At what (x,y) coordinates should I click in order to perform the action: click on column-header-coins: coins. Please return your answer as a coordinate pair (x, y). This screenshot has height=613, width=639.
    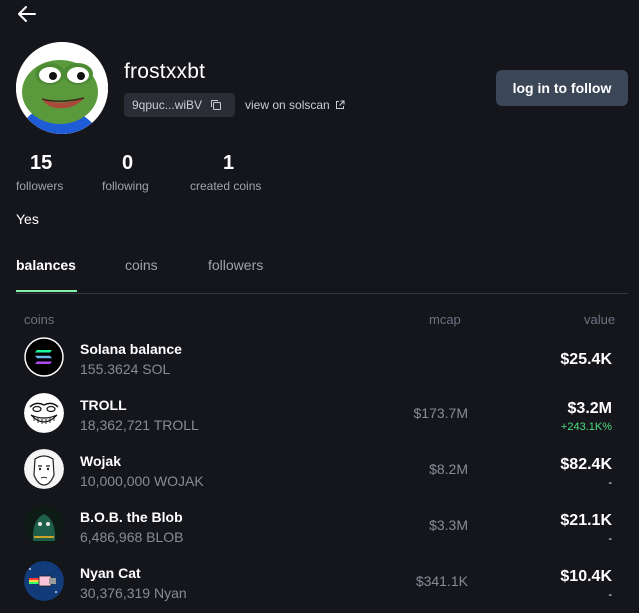
    Looking at the image, I should click on (39, 319).